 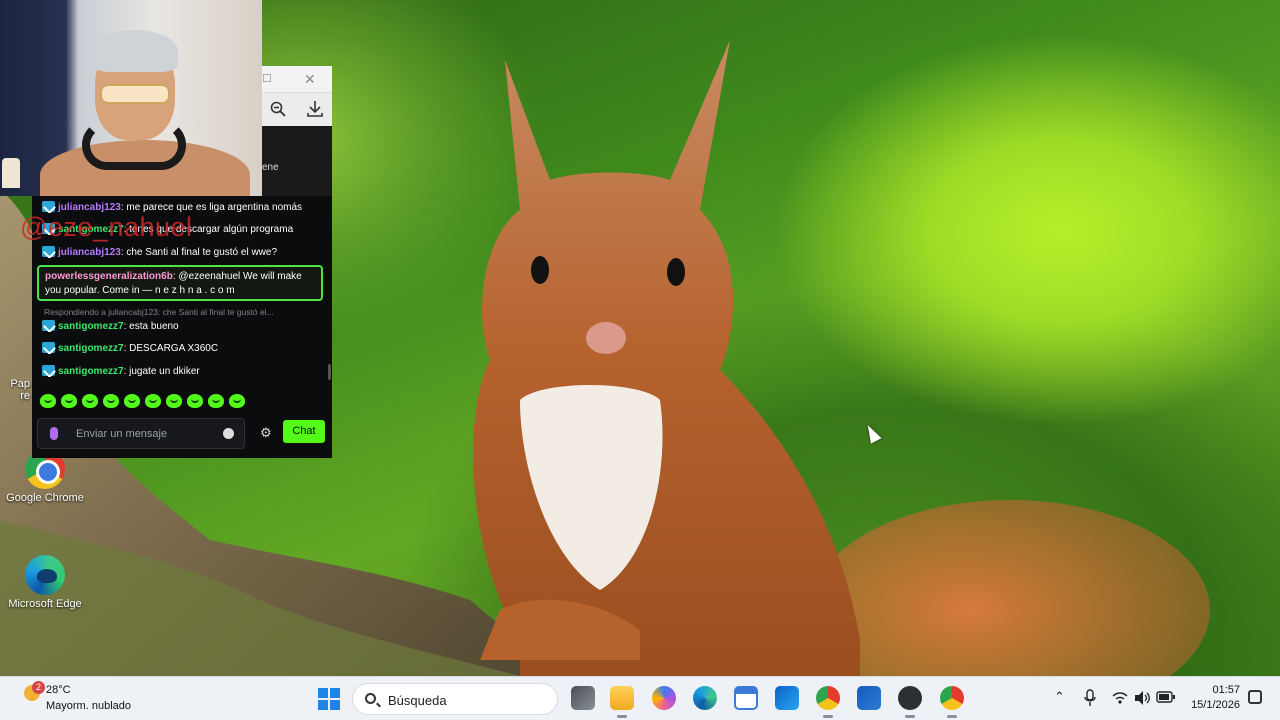 What do you see at coordinates (315, 109) in the screenshot?
I see `download-icon` at bounding box center [315, 109].